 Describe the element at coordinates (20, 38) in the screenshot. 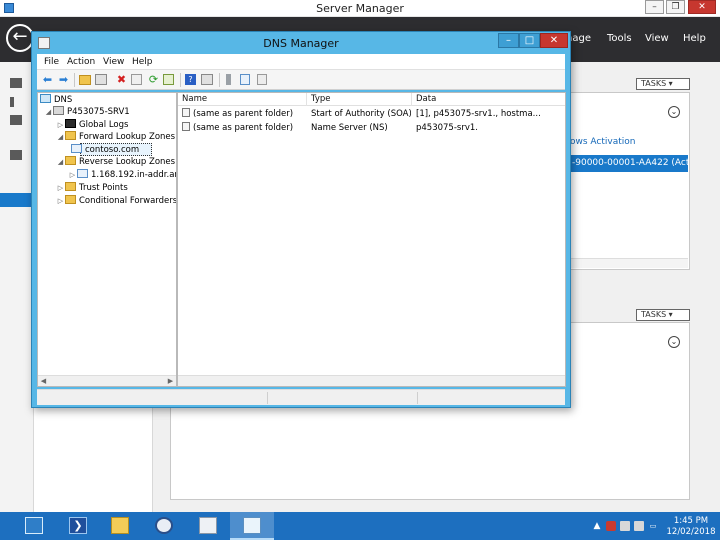

I see `back-arrow-icon: ←` at that location.